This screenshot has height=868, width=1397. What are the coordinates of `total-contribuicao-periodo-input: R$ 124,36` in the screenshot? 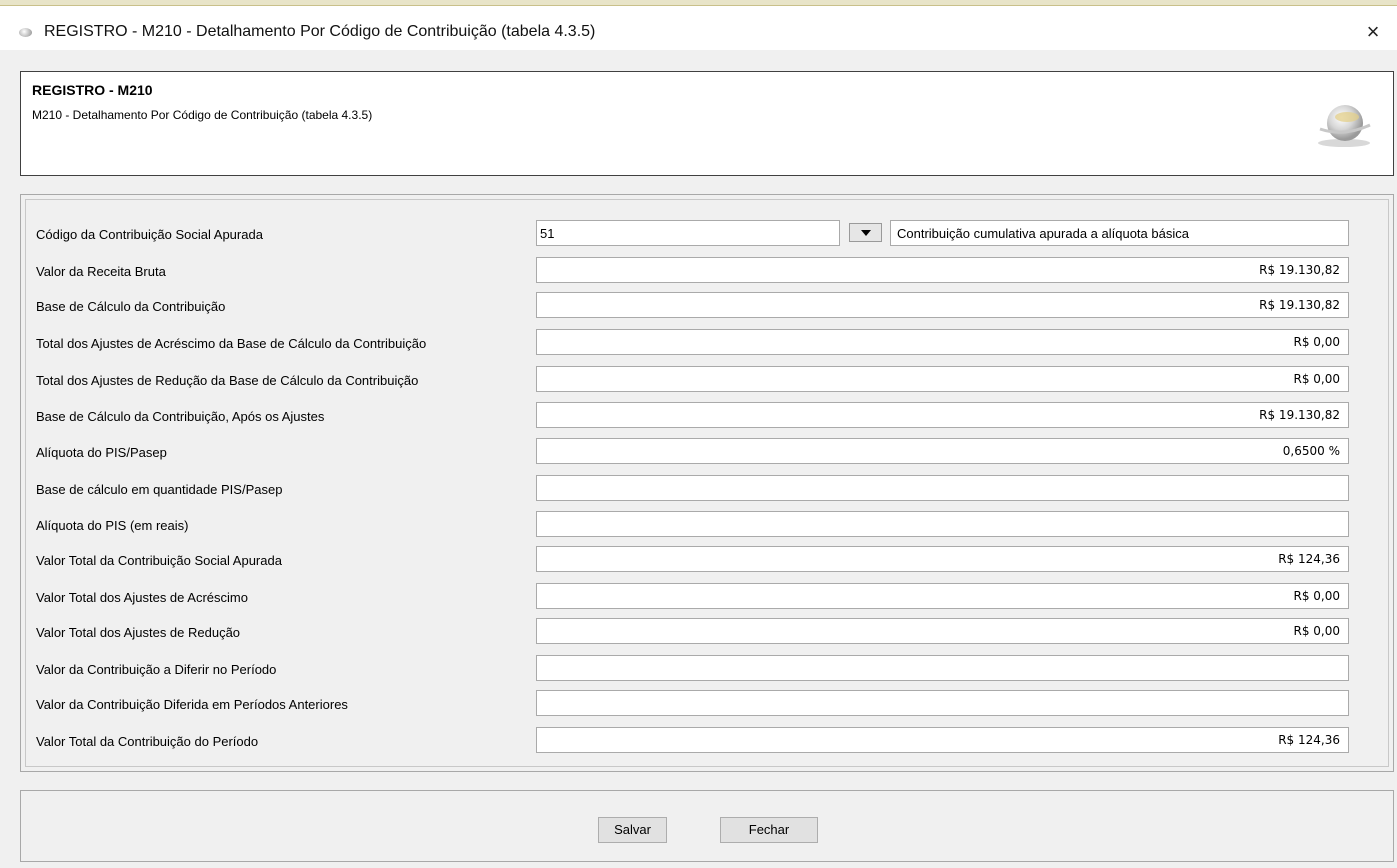 It's located at (942, 740).